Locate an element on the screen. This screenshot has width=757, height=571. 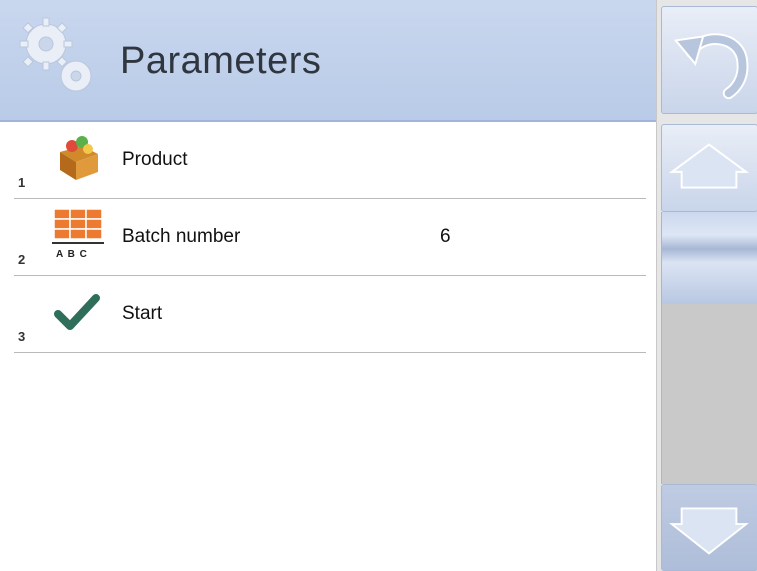
item-label: Start is located at coordinates (142, 313).